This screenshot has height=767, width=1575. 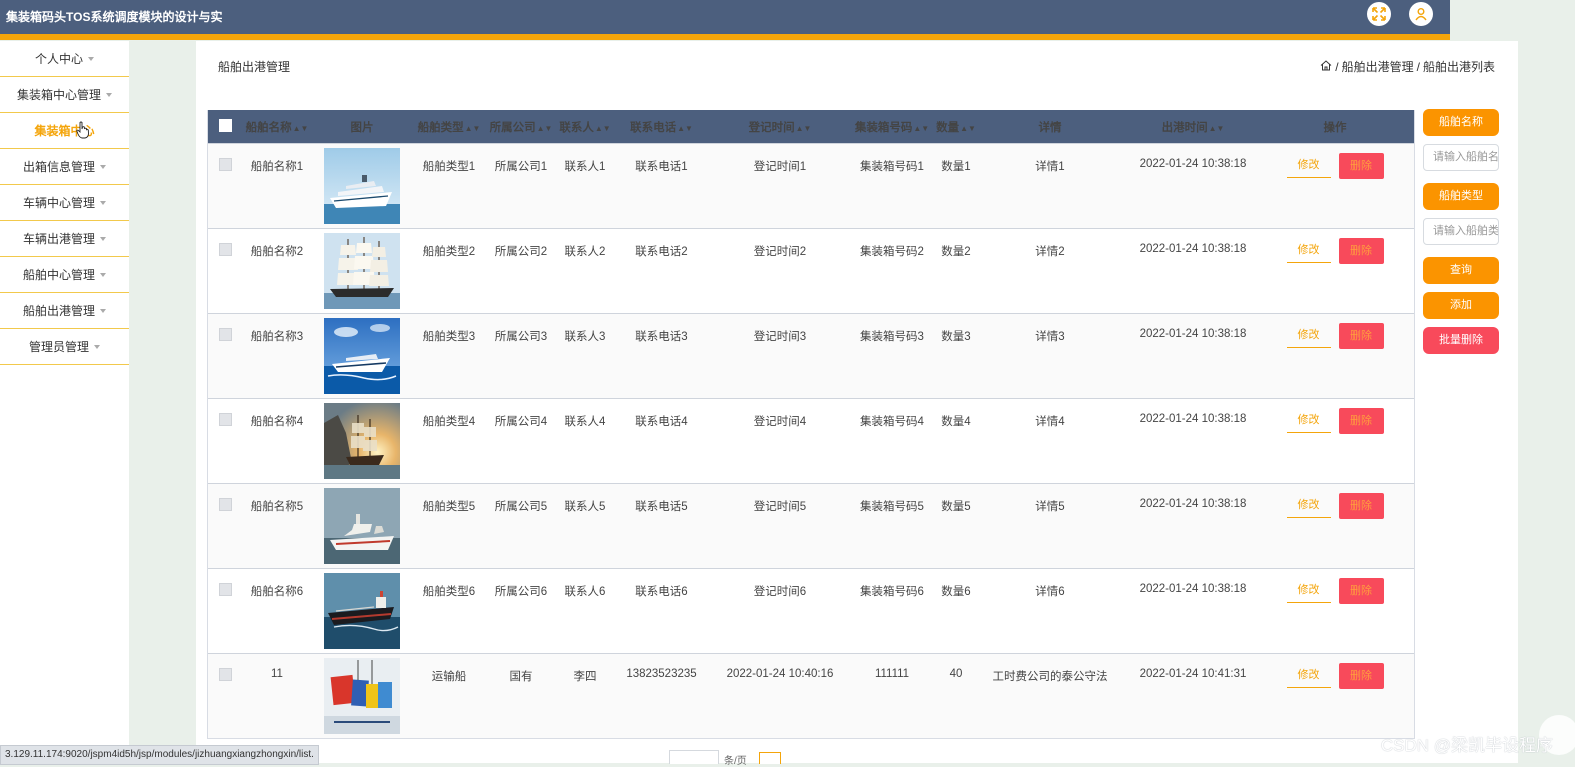 What do you see at coordinates (780, 337) in the screenshot?
I see `cell-reg-time: 登记时间3` at bounding box center [780, 337].